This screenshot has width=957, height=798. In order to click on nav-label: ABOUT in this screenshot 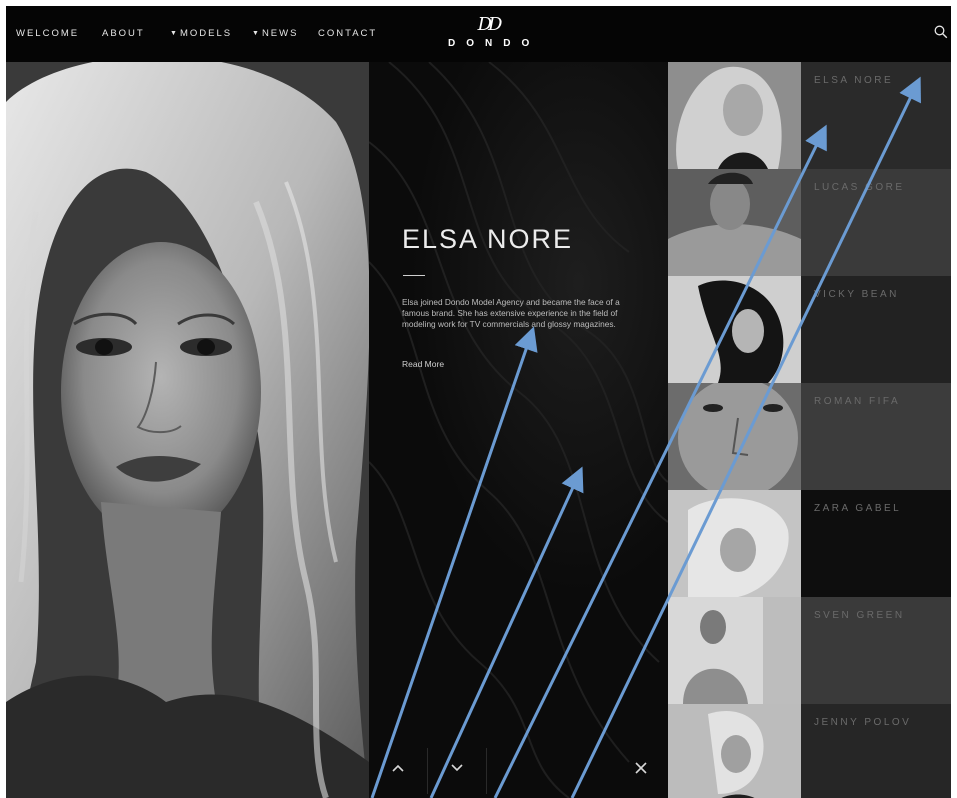, I will do `click(123, 33)`.